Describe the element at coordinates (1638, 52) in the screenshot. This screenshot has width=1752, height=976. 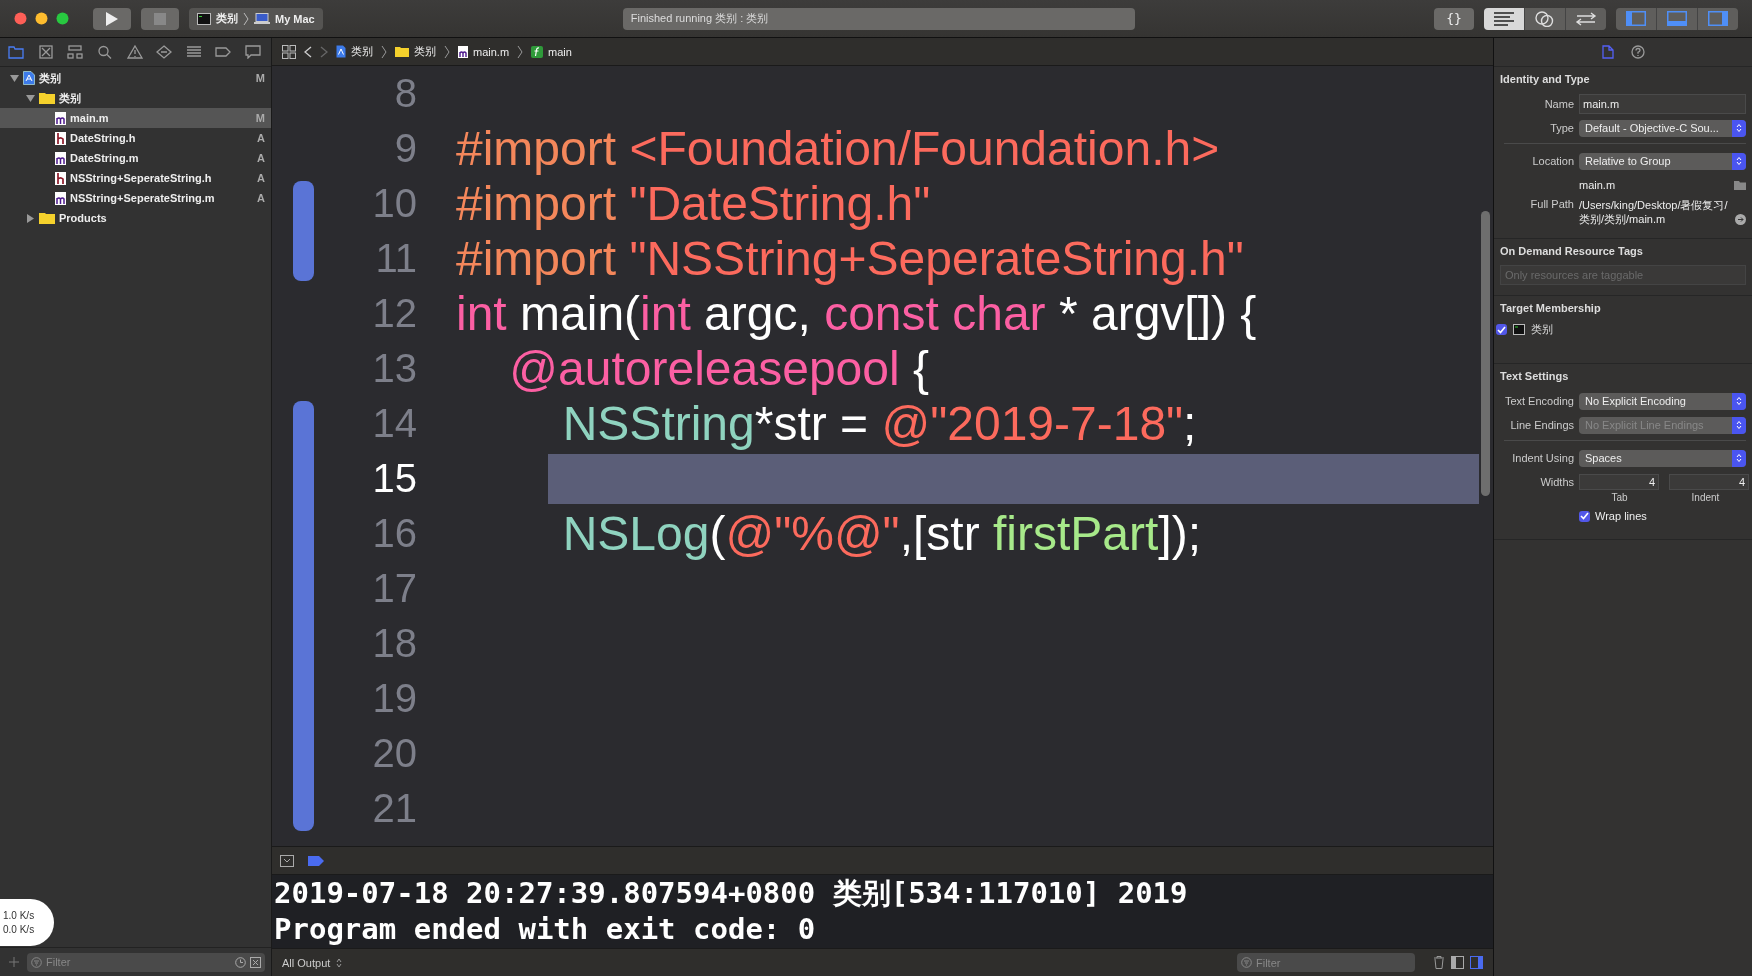
I see `help-tab-icon` at that location.